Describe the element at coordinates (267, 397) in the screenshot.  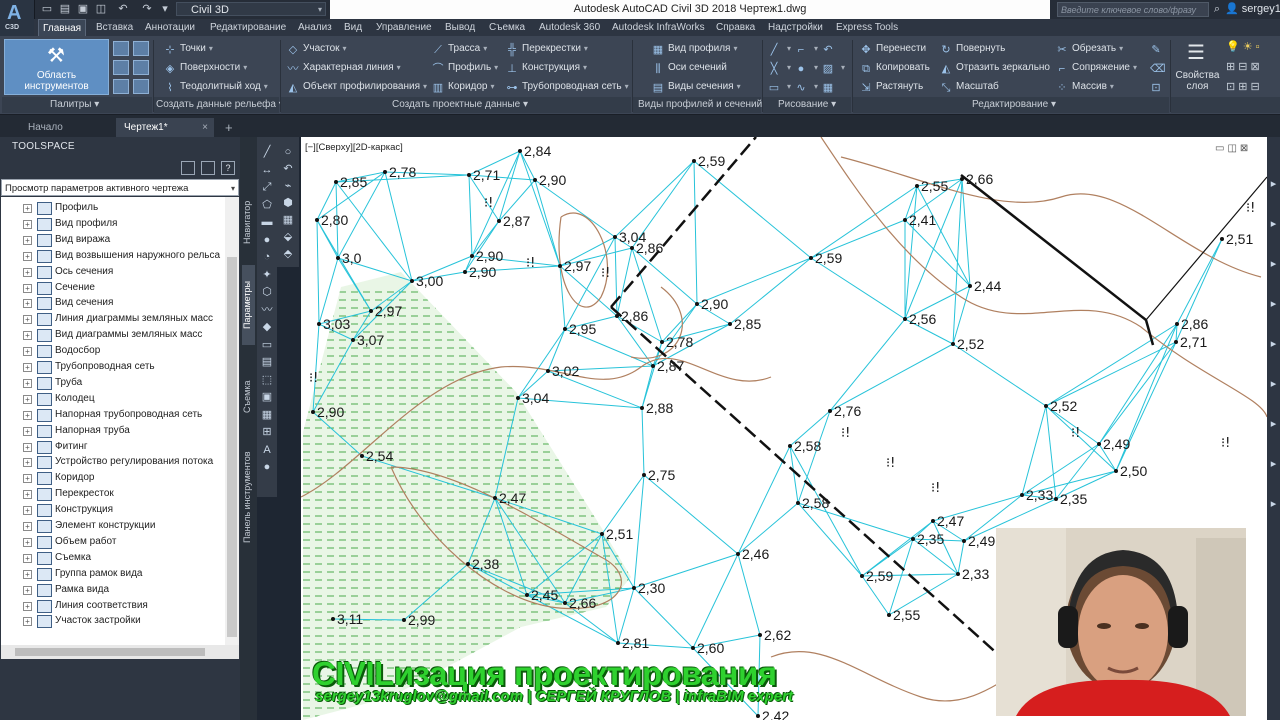
I see `palette-tool-icon: ▣` at that location.